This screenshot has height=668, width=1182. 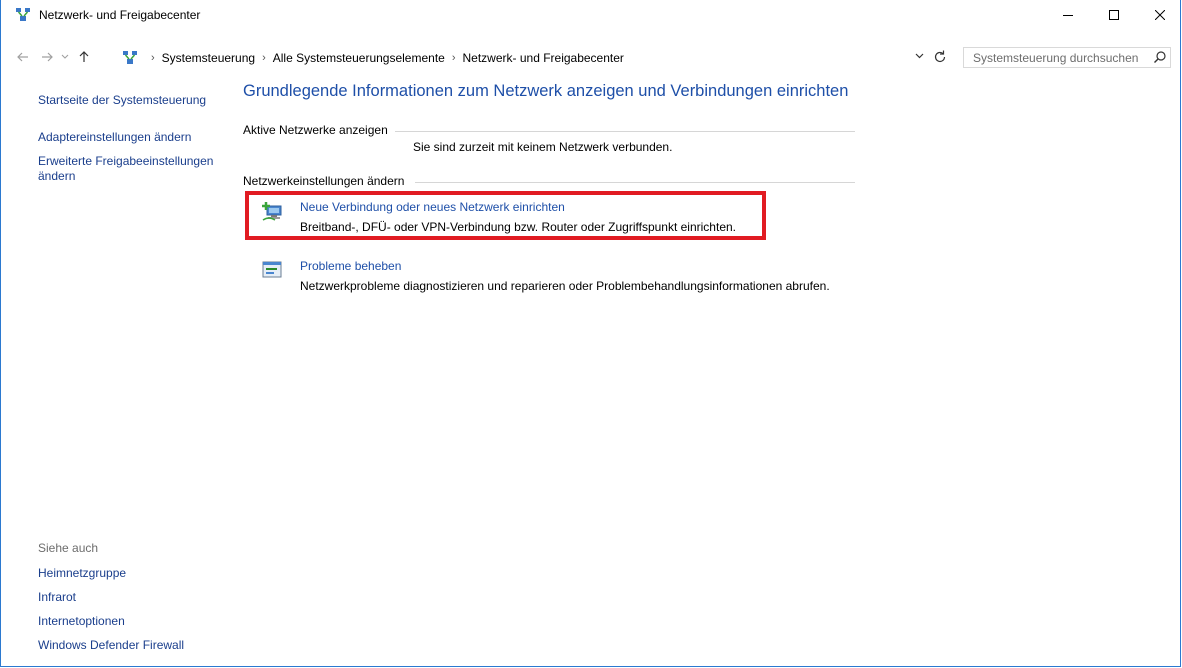 I want to click on search-box, so click(x=1067, y=57).